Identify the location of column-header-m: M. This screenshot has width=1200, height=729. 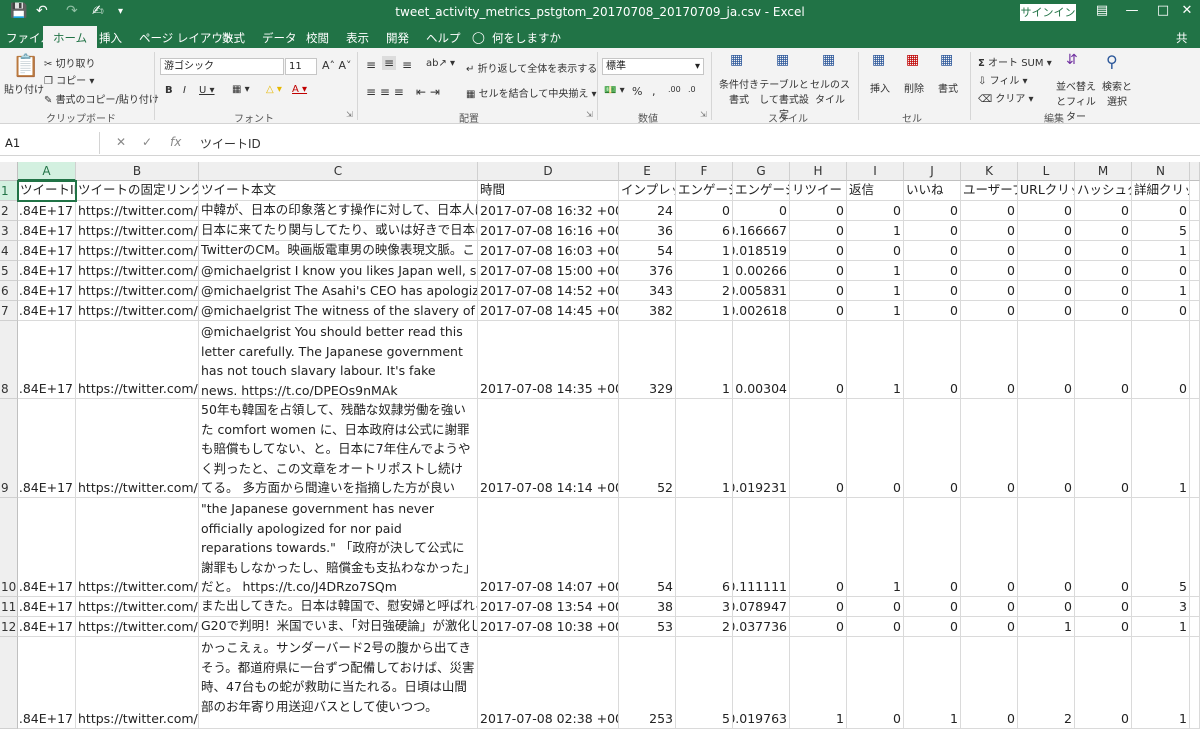
(1103, 171).